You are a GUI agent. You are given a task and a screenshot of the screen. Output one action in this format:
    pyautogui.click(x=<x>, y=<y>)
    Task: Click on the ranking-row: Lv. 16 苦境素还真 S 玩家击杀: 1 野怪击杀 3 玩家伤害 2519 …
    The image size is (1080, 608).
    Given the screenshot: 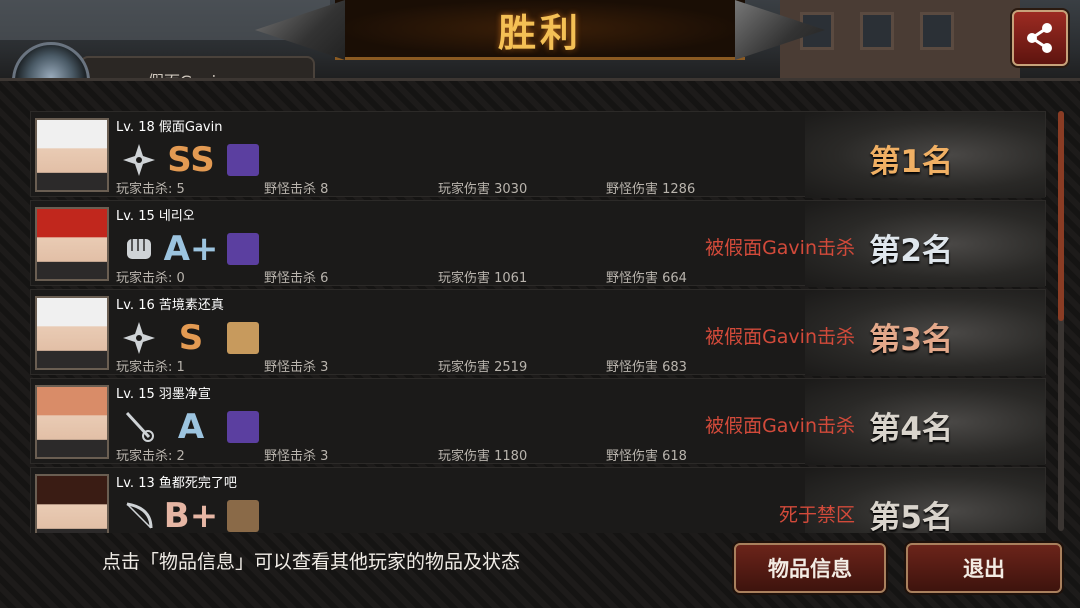 What is the action you would take?
    pyautogui.click(x=538, y=332)
    